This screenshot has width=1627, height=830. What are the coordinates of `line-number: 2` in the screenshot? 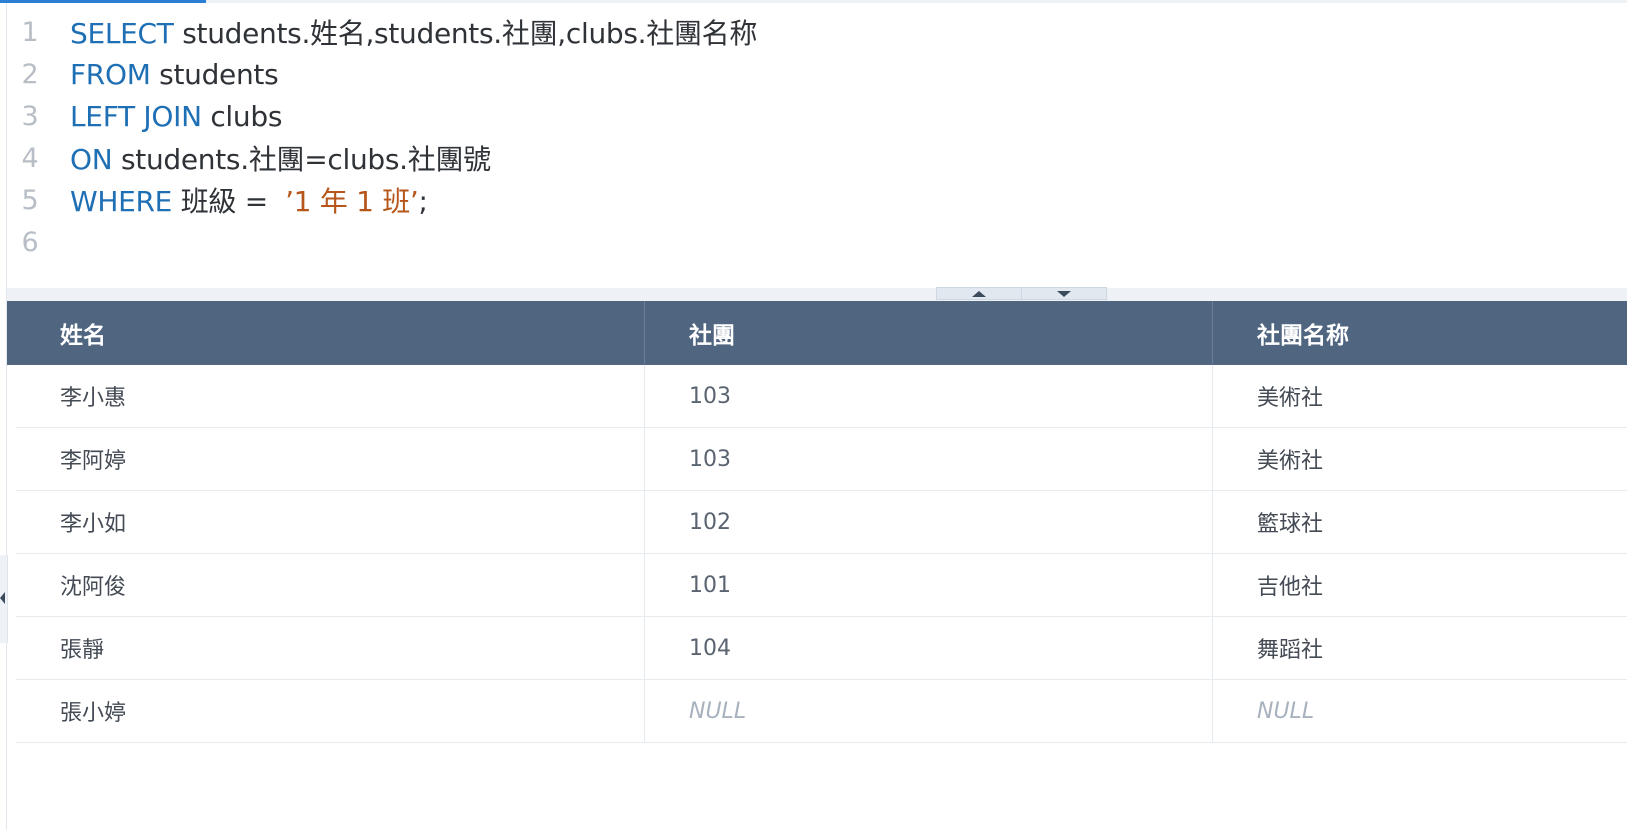 It's located at (30, 74).